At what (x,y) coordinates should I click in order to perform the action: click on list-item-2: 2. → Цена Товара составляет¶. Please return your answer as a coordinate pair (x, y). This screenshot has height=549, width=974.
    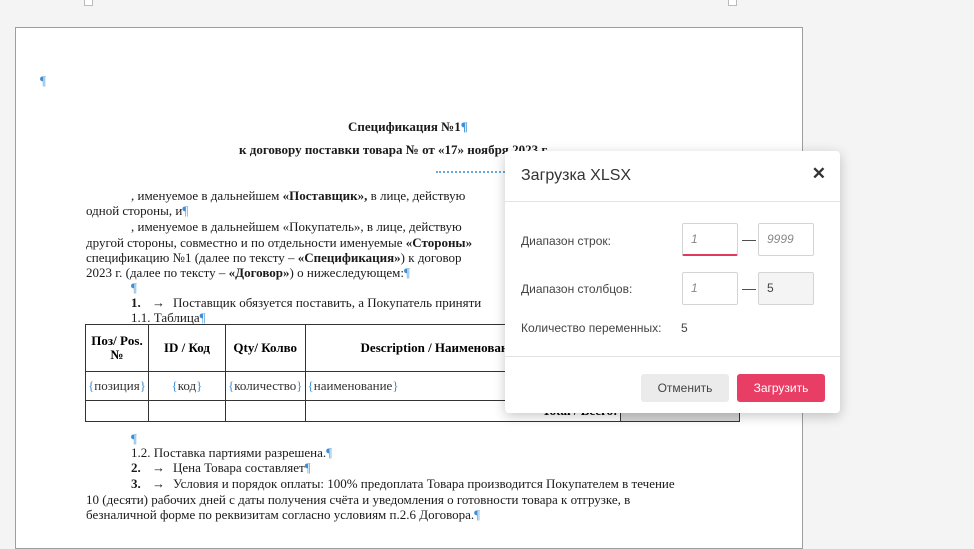
    Looking at the image, I should click on (221, 468).